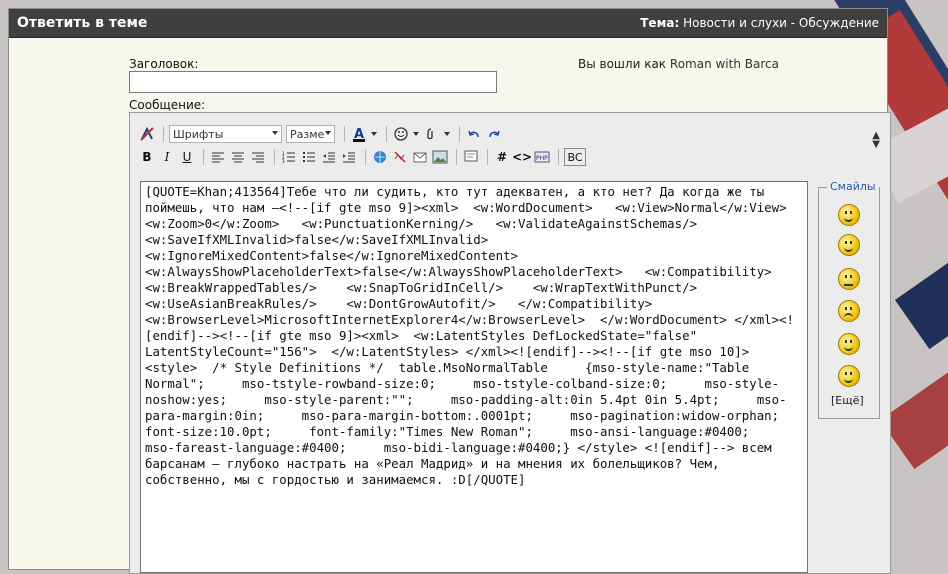 The width and height of the screenshot is (948, 574). What do you see at coordinates (218, 157) in the screenshot?
I see `align-left-icon` at bounding box center [218, 157].